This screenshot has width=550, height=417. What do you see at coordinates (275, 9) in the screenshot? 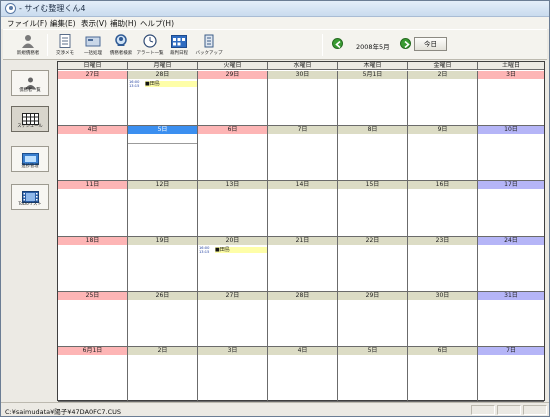
I see `title-bar: - サイむ整理くん4` at bounding box center [275, 9].